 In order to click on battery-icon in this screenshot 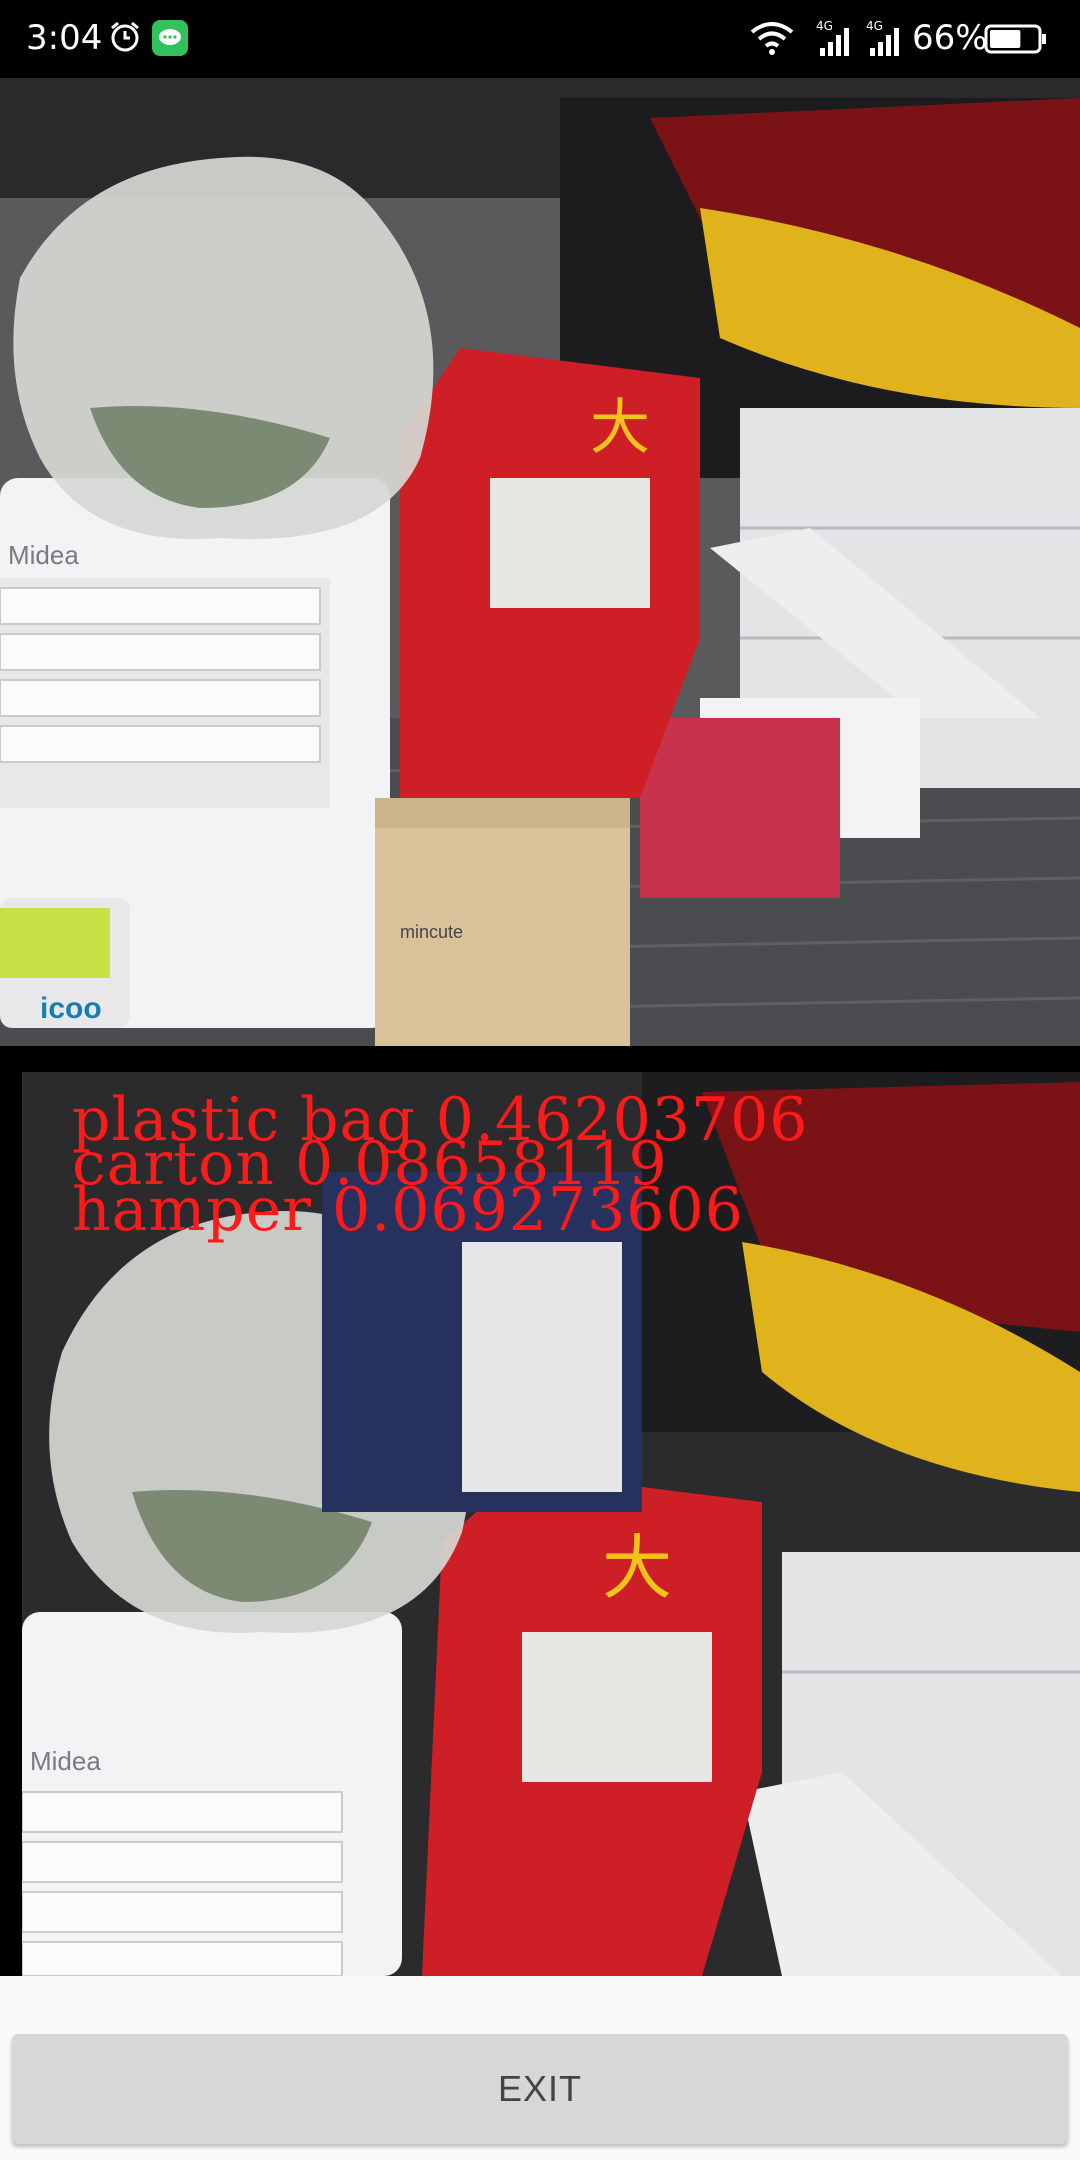, I will do `click(1016, 39)`.